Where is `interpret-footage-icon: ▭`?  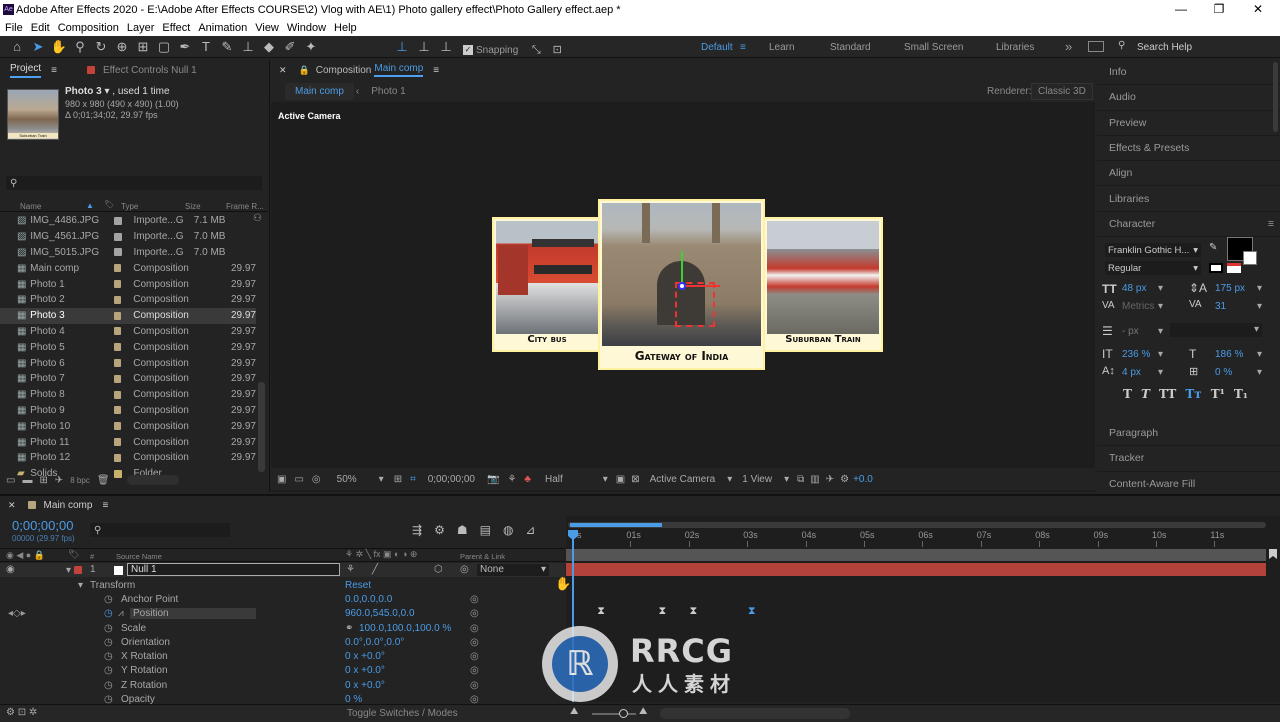
interpret-footage-icon: ▭ is located at coordinates (10, 480).